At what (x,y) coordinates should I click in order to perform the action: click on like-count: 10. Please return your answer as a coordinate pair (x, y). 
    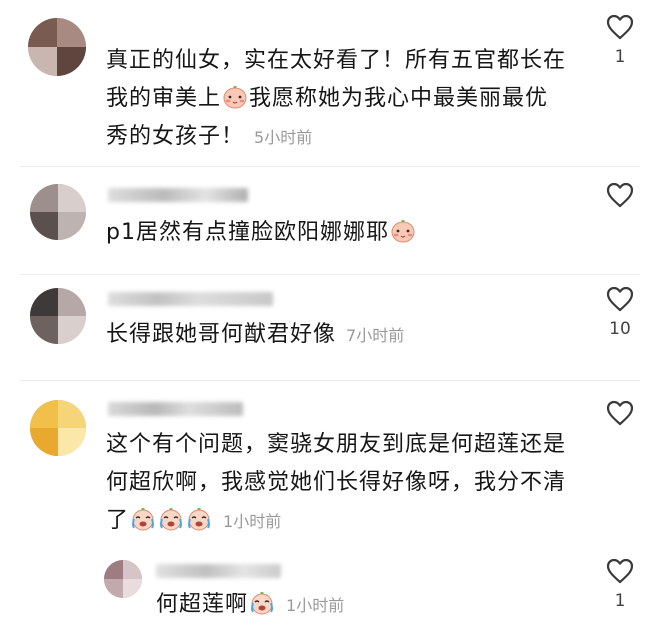
    Looking at the image, I should click on (620, 329).